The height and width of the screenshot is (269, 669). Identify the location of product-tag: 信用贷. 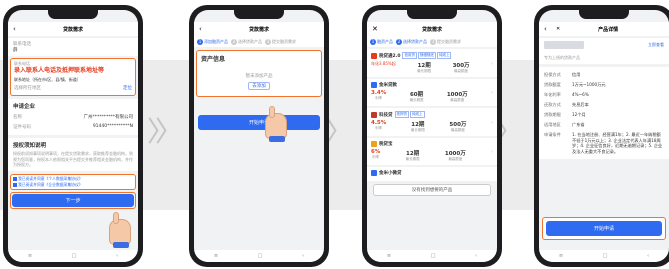
(409, 55).